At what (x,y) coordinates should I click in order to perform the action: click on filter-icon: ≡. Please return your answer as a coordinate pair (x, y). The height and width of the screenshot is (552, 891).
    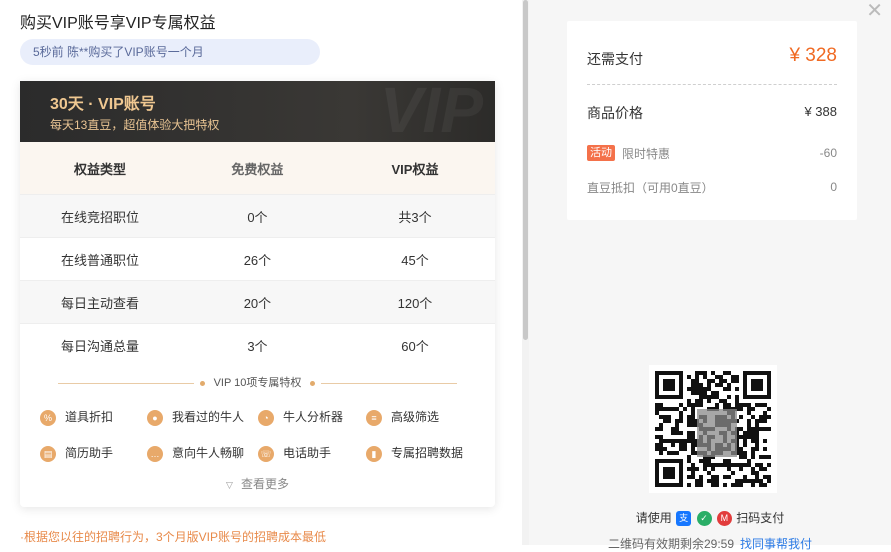
    Looking at the image, I should click on (374, 417).